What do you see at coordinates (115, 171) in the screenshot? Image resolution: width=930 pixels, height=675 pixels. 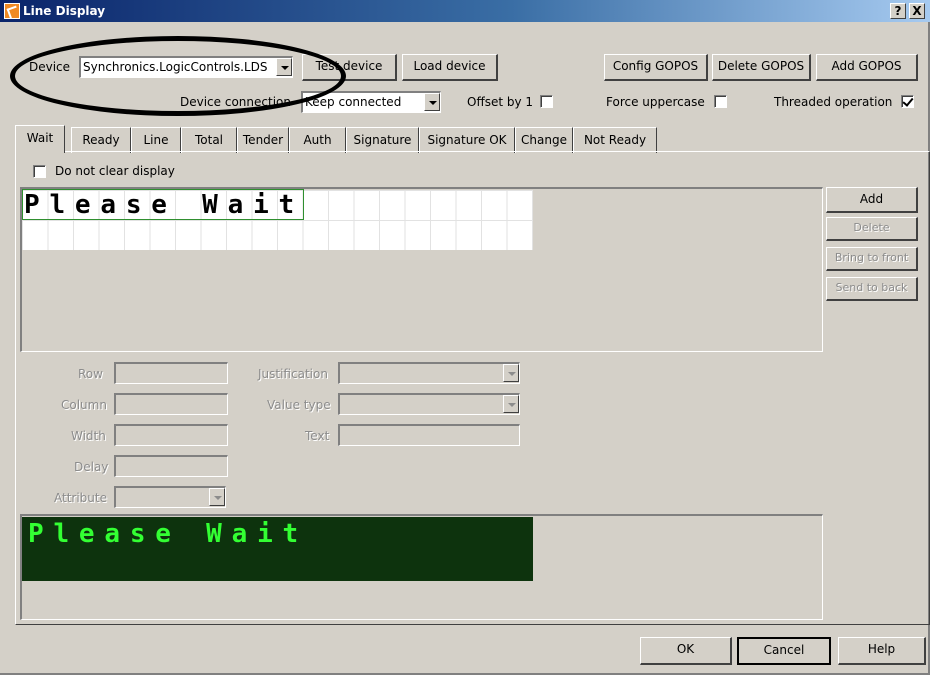 I see `do-not-clear-label: Do not clear display` at bounding box center [115, 171].